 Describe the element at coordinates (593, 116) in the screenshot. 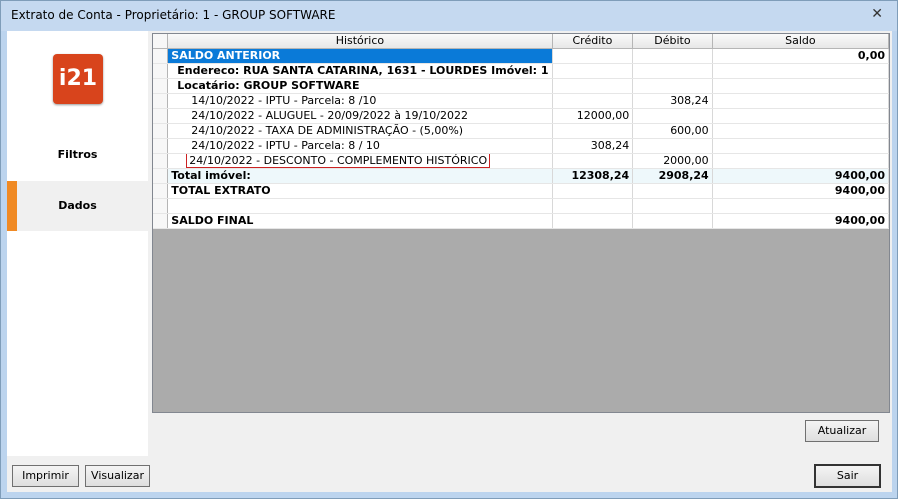

I see `credito-cell: 12000,00` at that location.